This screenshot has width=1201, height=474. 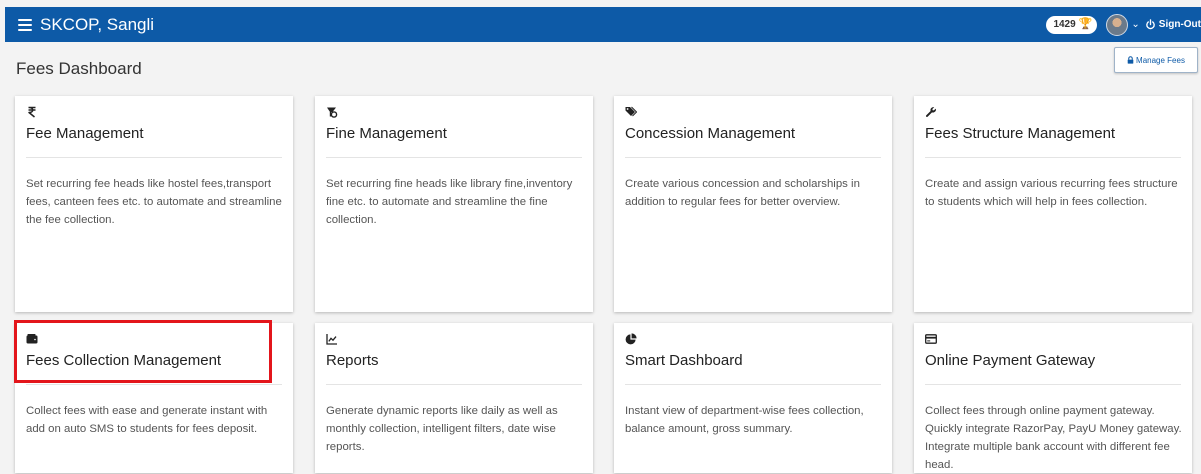 What do you see at coordinates (352, 360) in the screenshot?
I see `card-title: Reports` at bounding box center [352, 360].